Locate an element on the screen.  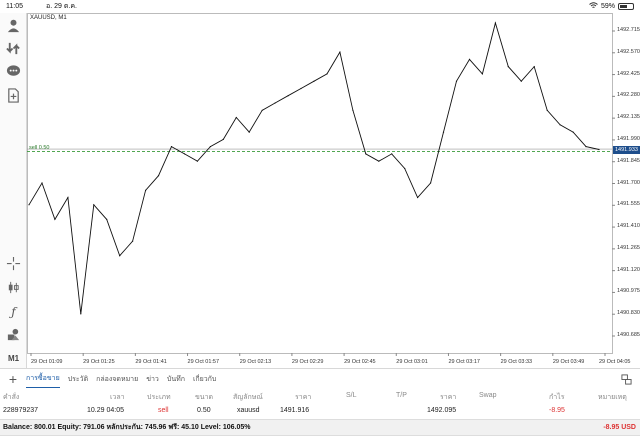
tab-history: ประวัติ is located at coordinates (78, 379).